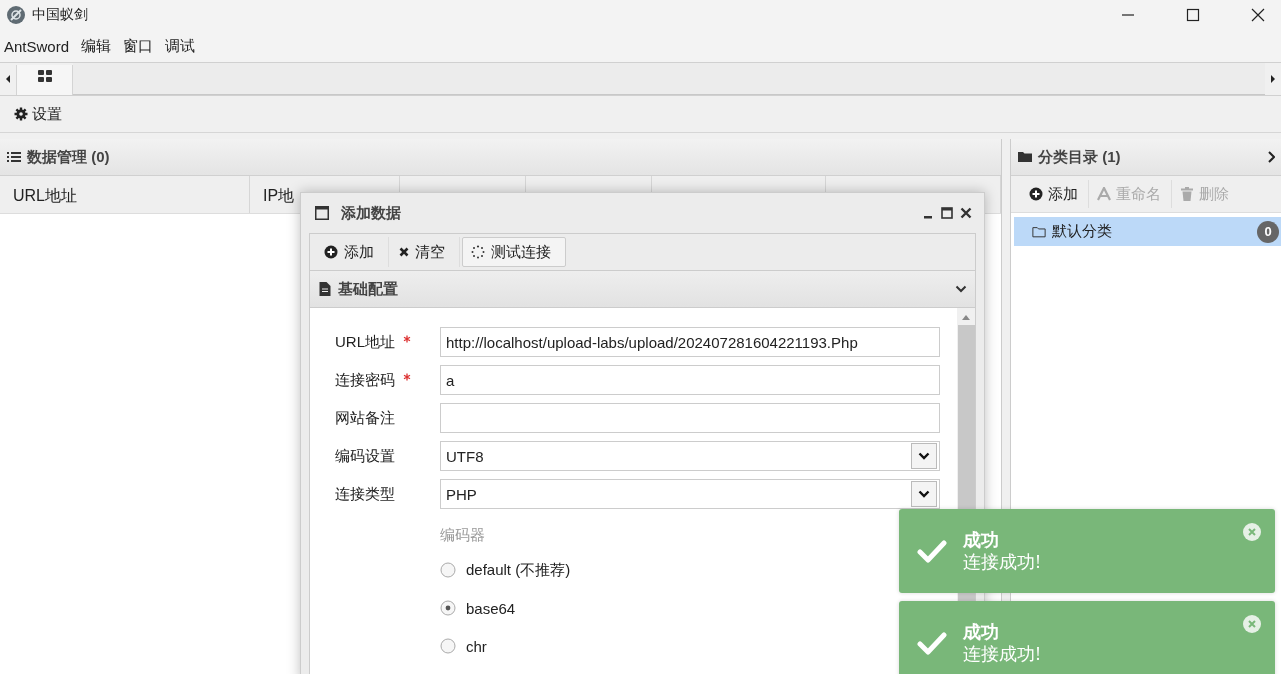  I want to click on section-title: 基础配置, so click(368, 289).